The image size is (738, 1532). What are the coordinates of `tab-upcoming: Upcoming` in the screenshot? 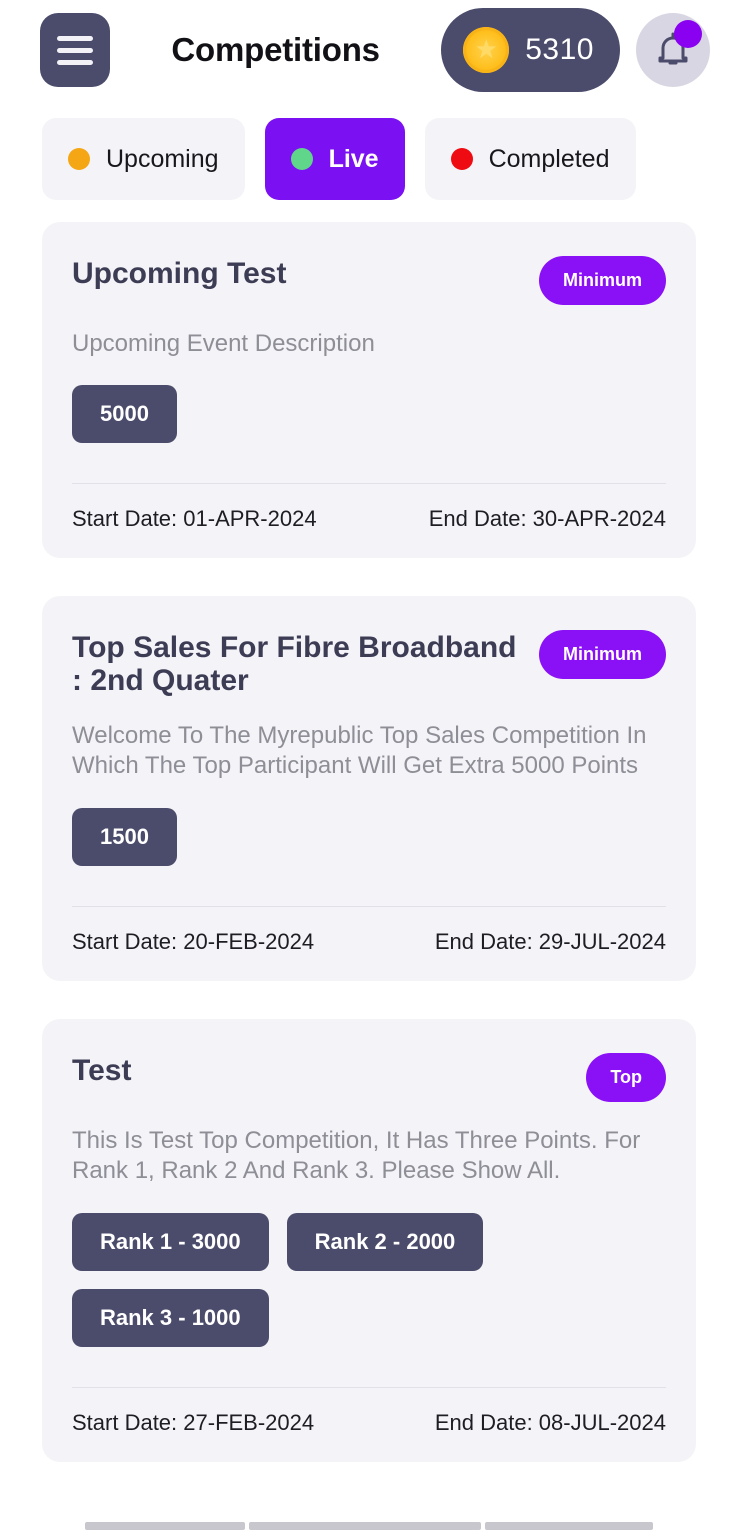 It's located at (143, 159).